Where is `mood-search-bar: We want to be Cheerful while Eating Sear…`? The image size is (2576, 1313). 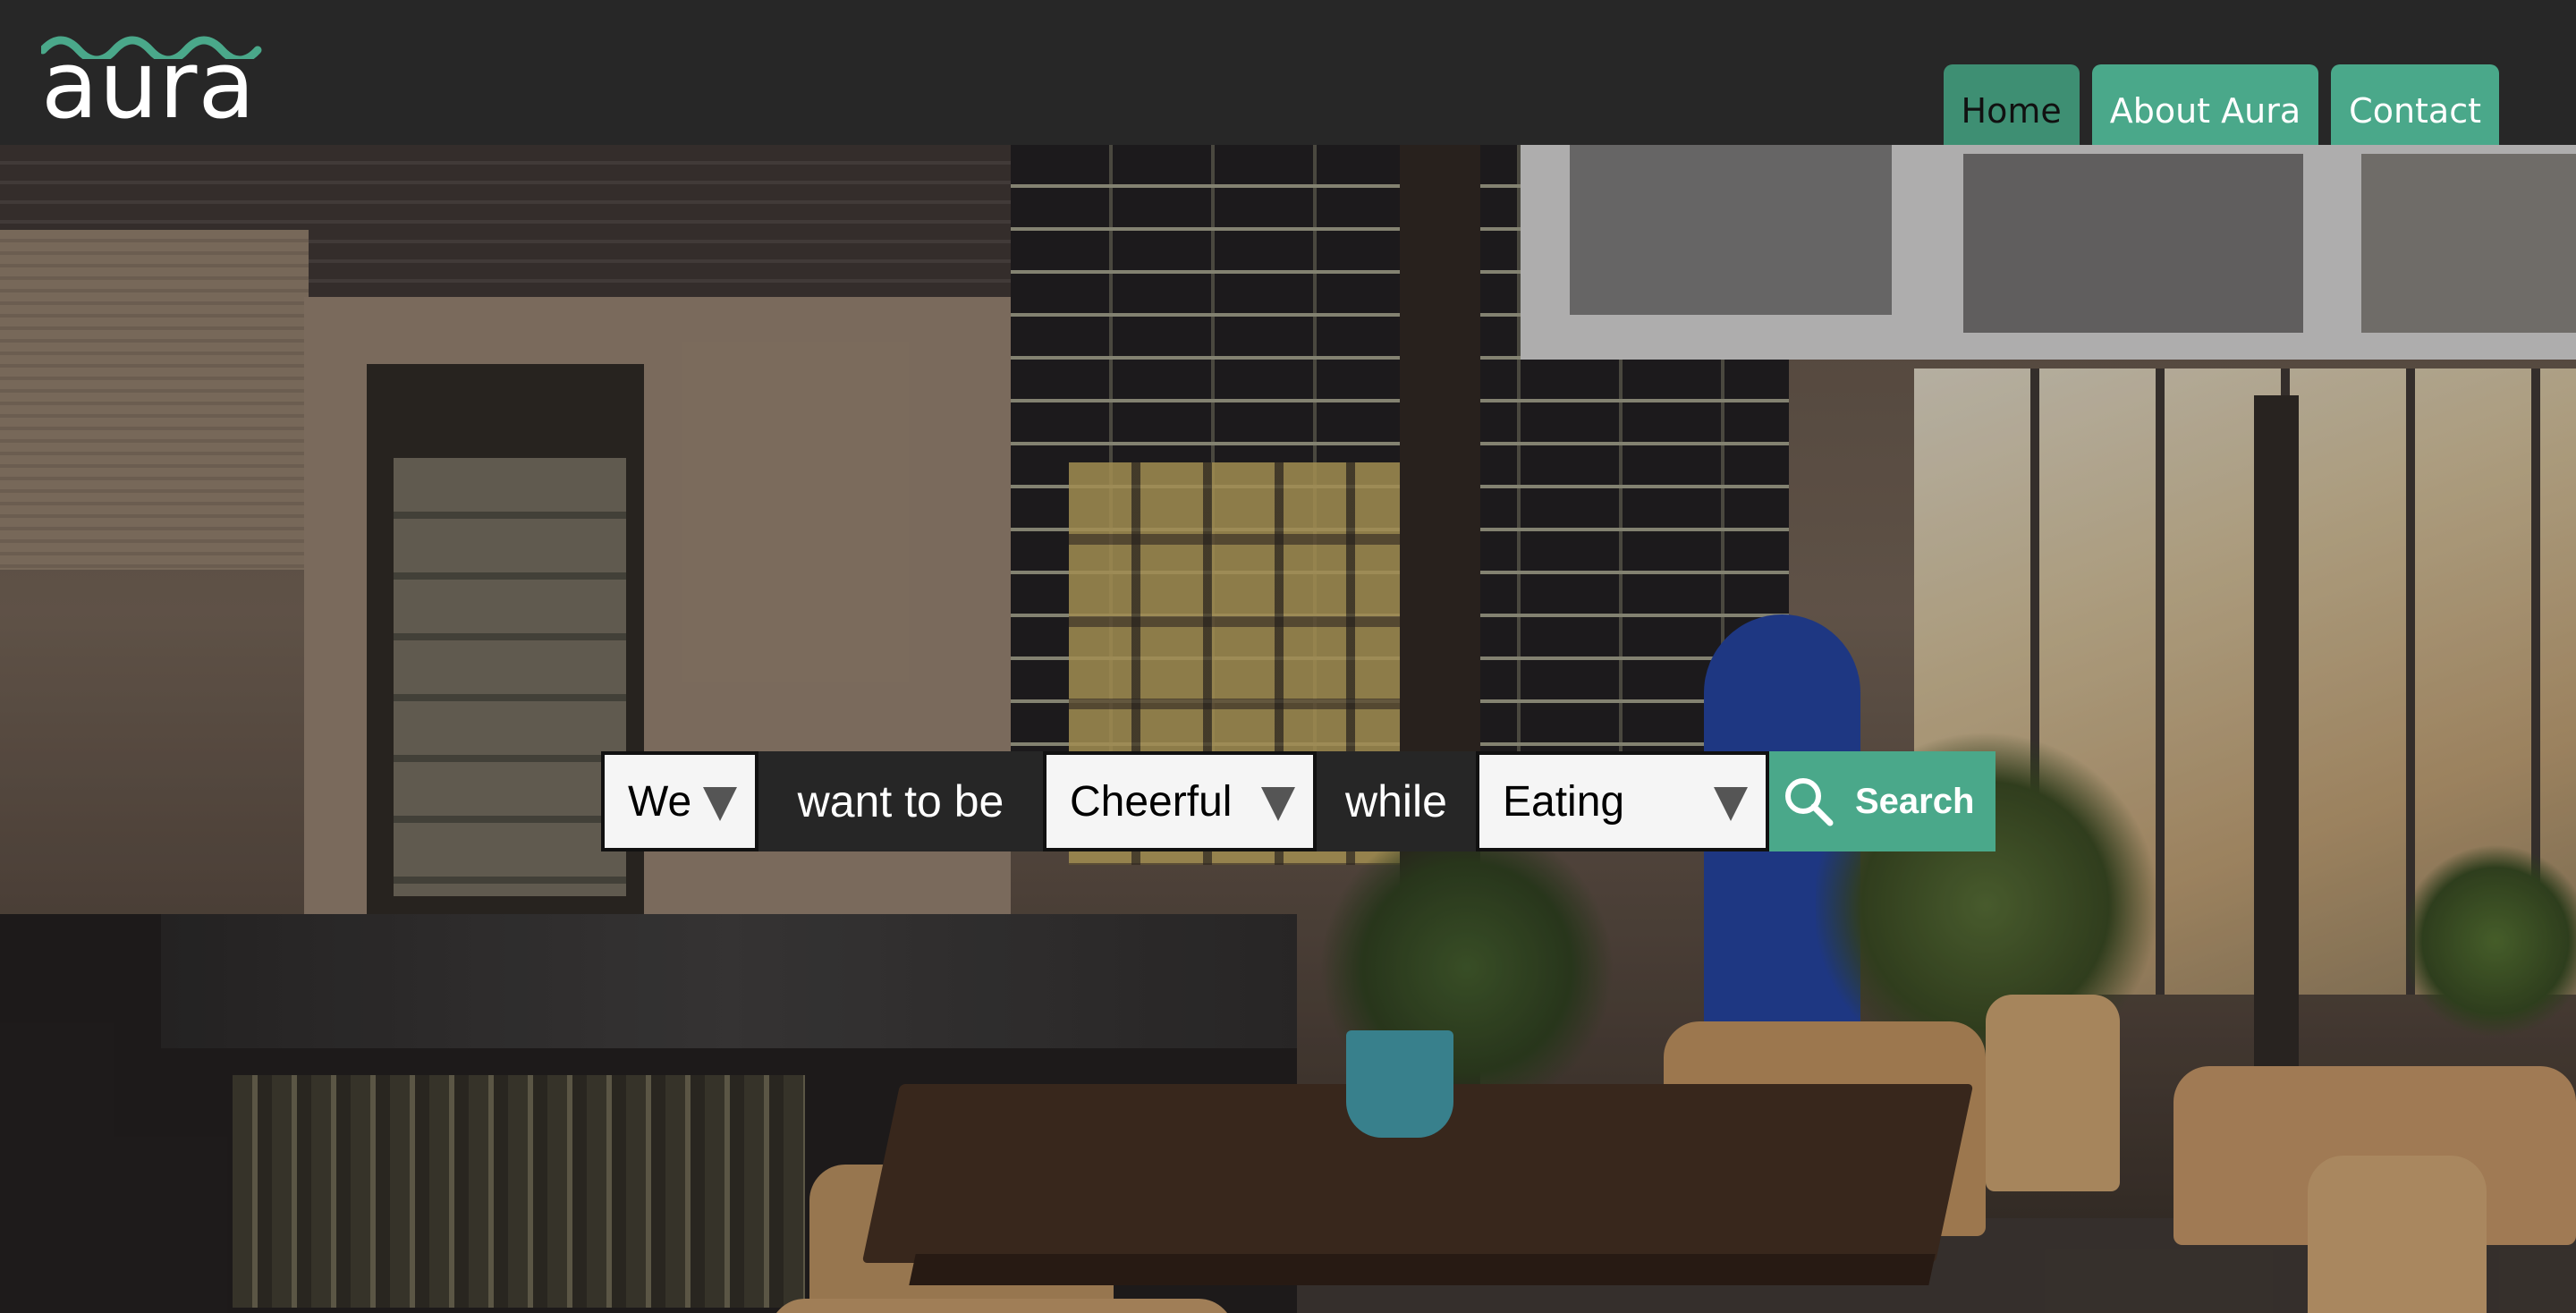
mood-search-bar: We want to be Cheerful while Eating Sear… is located at coordinates (1298, 801).